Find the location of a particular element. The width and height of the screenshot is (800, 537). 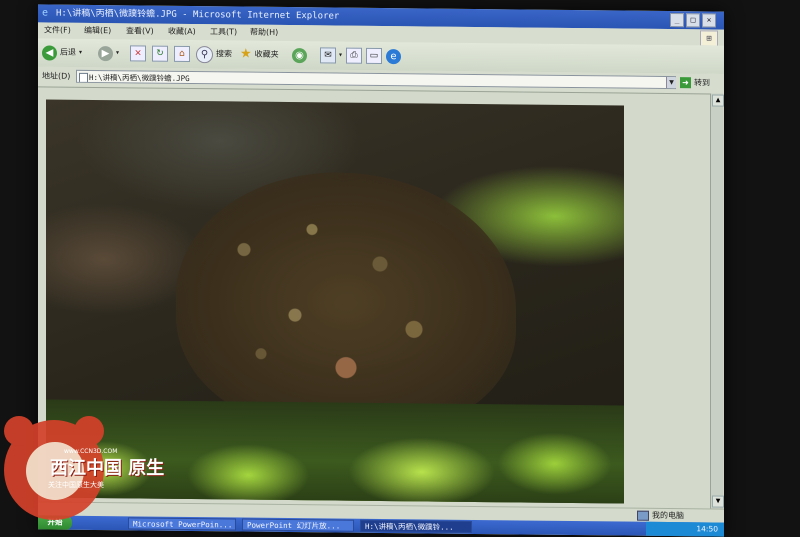

address-value: H:\讲稿\丙栖\微蹼铃蟾.JPG is located at coordinates (139, 77).